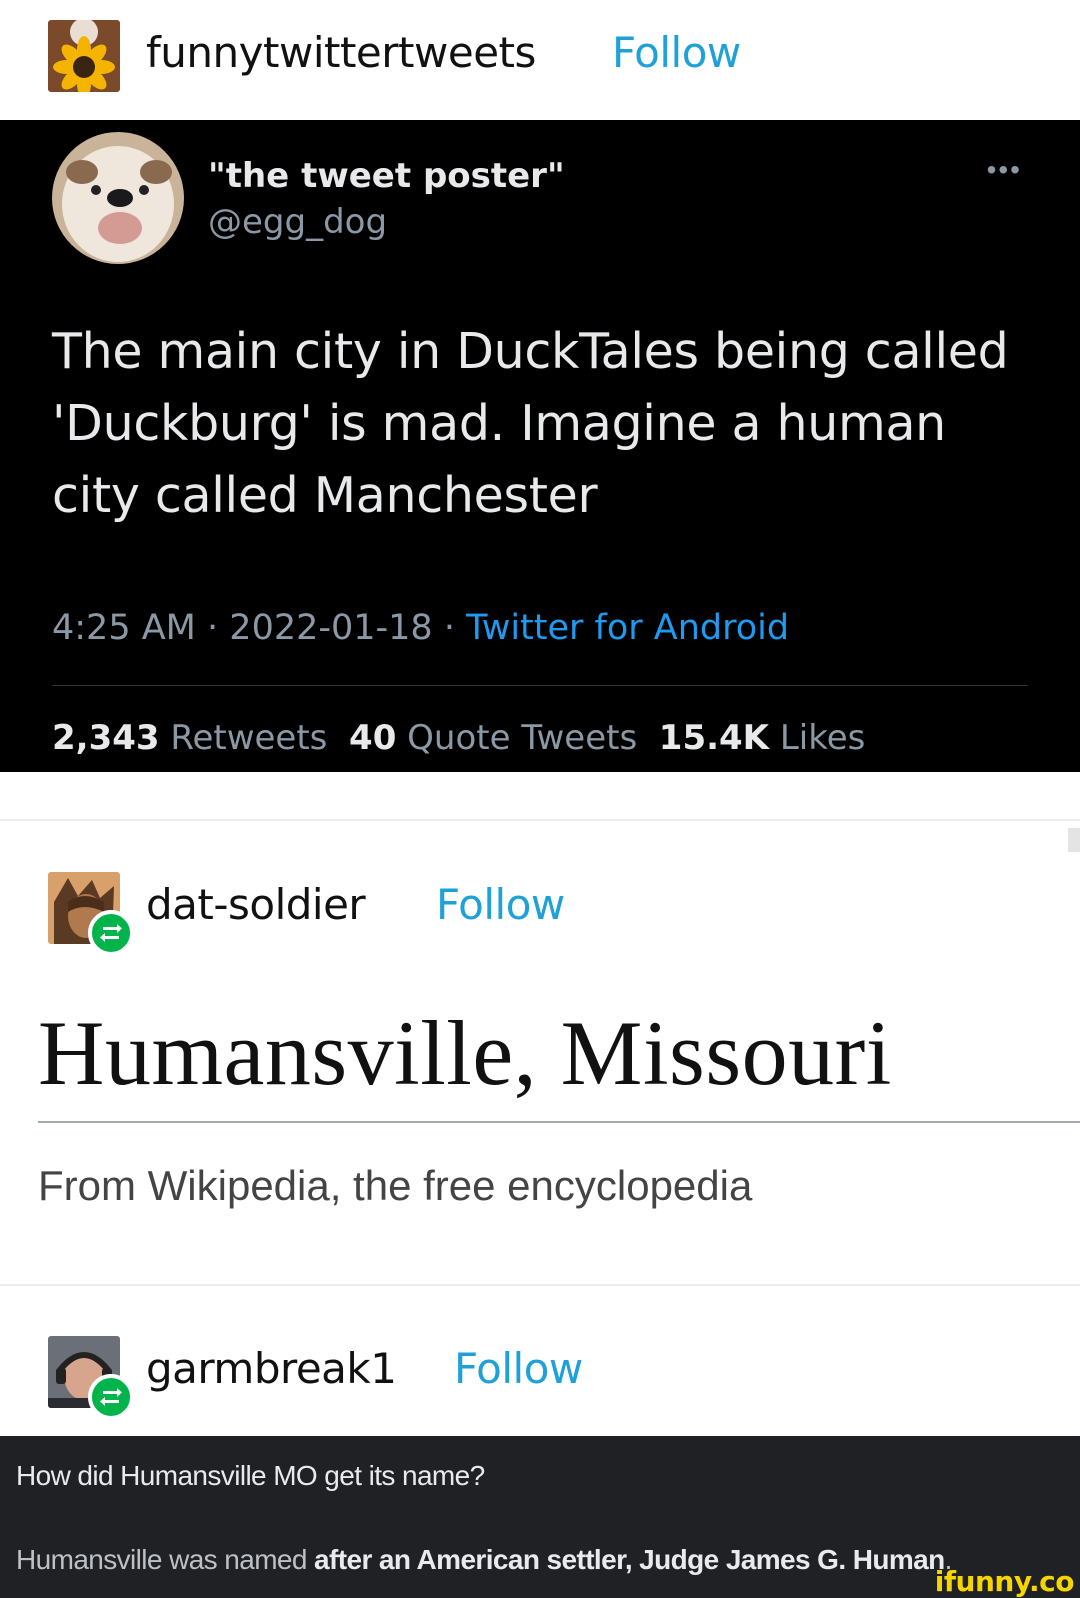 Image resolution: width=1080 pixels, height=1598 pixels. Describe the element at coordinates (395, 1185) in the screenshot. I see `wiki-subtitle: From Wikipedia, the free encyclopedia` at that location.